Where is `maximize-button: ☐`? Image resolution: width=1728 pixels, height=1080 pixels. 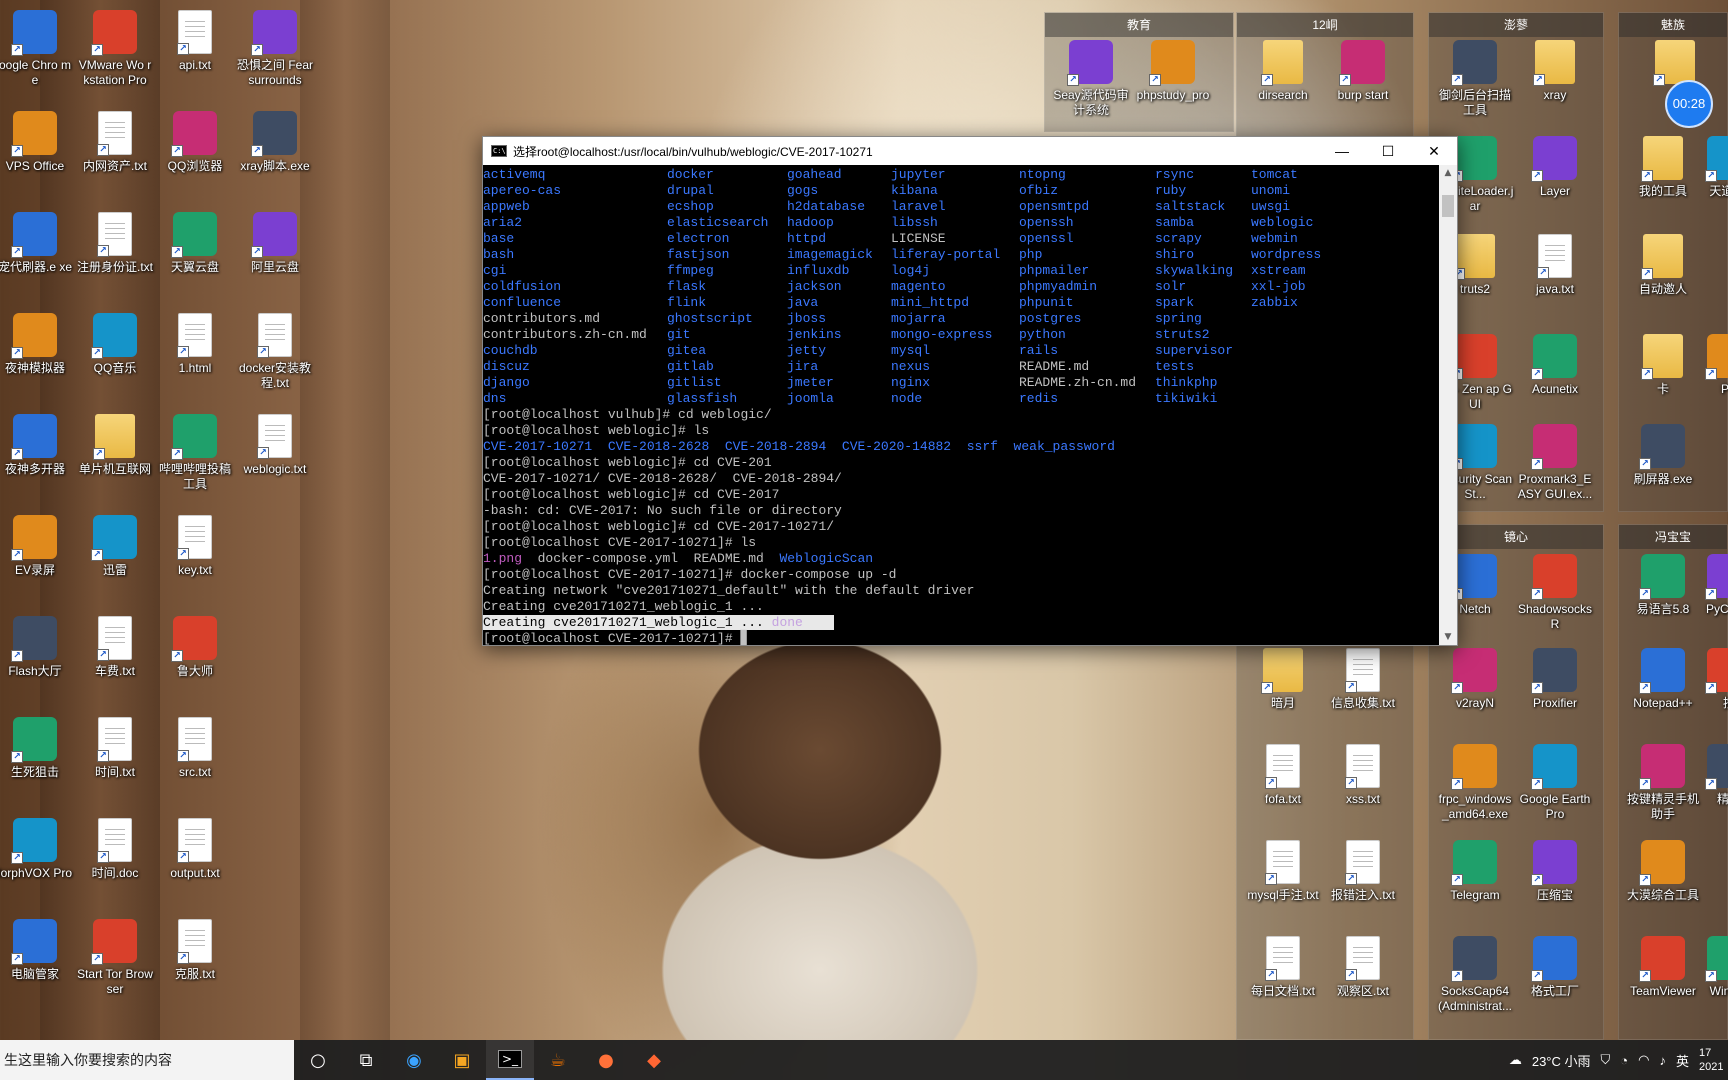
maximize-button: ☐ is located at coordinates (1388, 151).